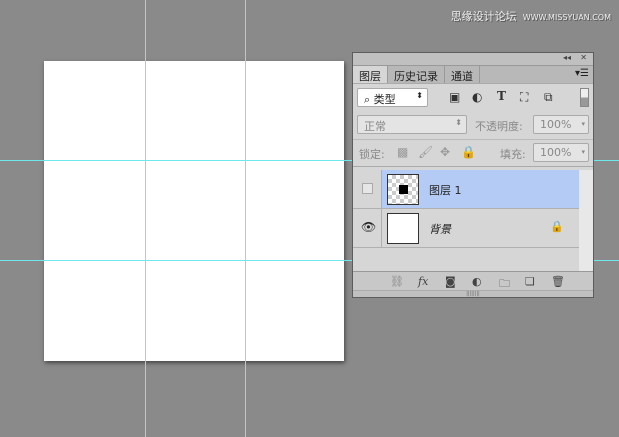  I want to click on lock-transparent-icon: ▩, so click(402, 152).